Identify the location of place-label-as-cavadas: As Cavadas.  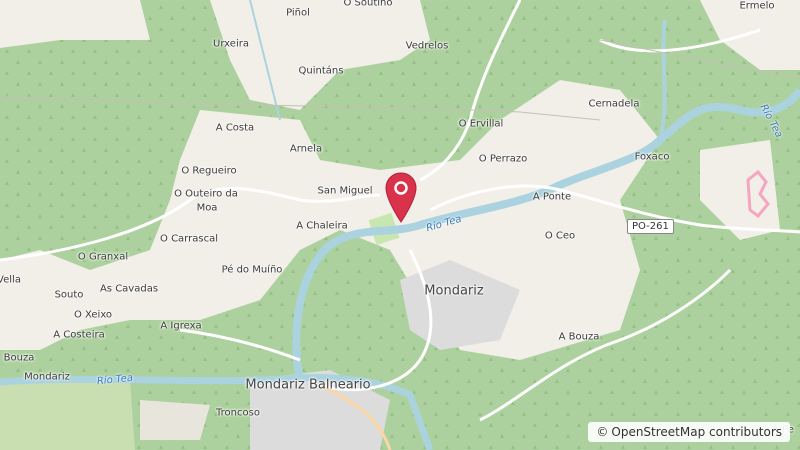
(129, 289).